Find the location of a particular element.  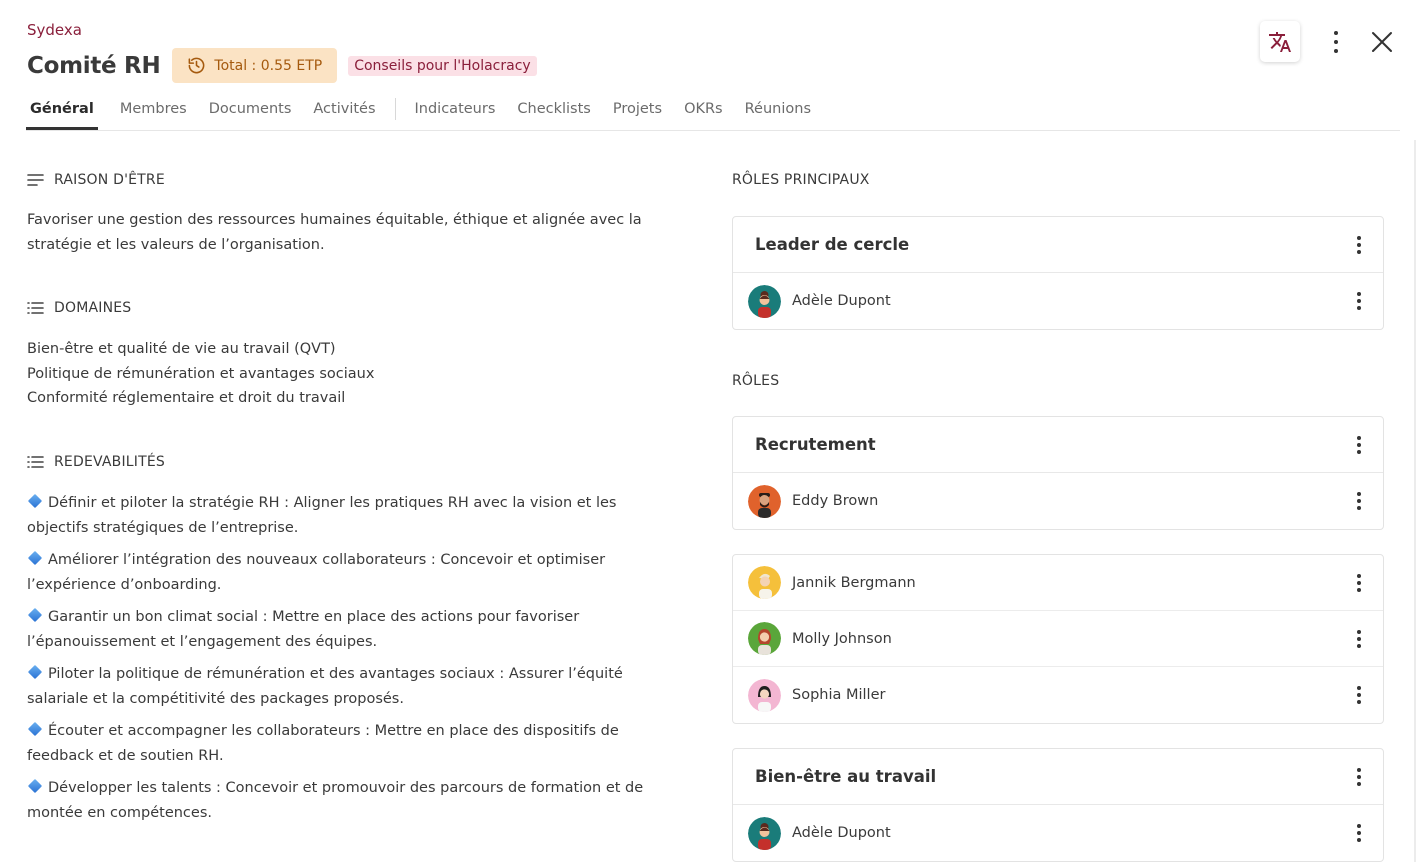

close-icon is located at coordinates (1382, 41).